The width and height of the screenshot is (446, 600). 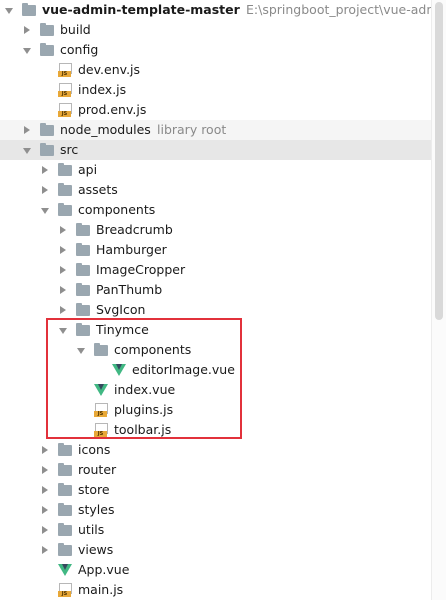 What do you see at coordinates (216, 270) in the screenshot?
I see `tree-folder-row: ImageCropper` at bounding box center [216, 270].